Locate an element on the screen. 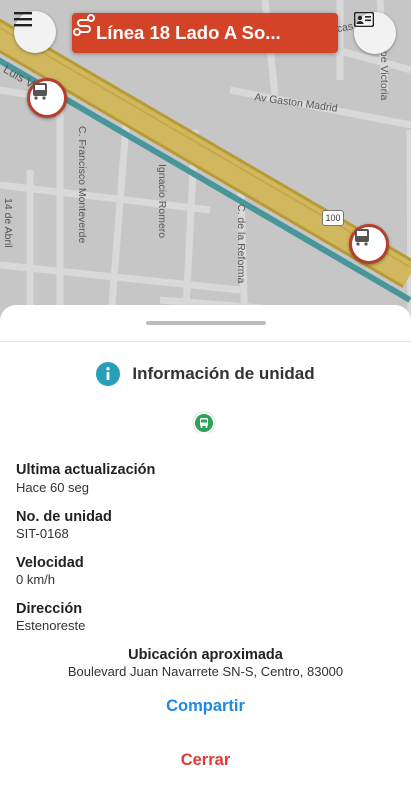 This screenshot has height=800, width=411. bus-pin-icon is located at coordinates (204, 425).